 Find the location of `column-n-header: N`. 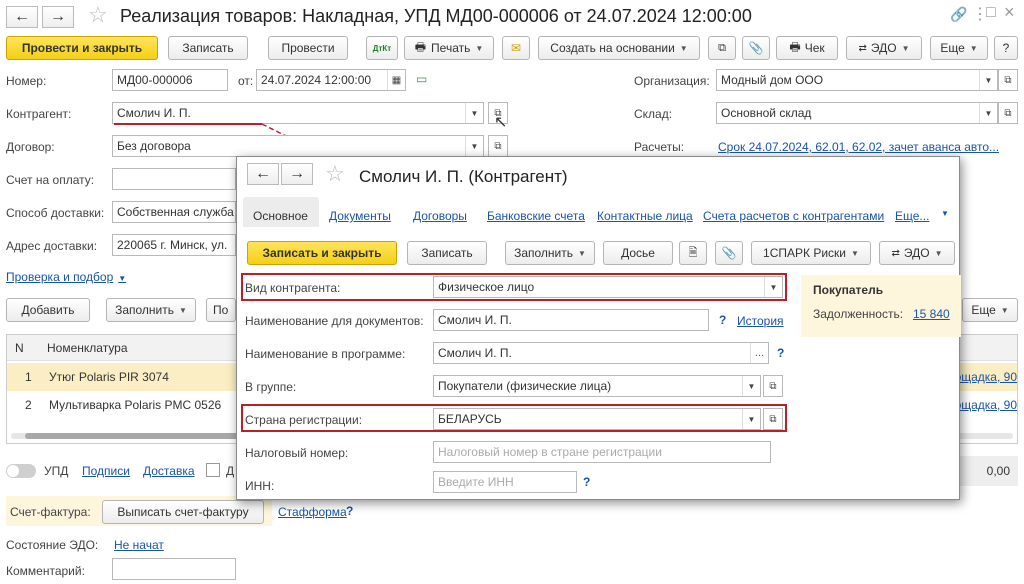

column-n-header: N is located at coordinates (19, 348).